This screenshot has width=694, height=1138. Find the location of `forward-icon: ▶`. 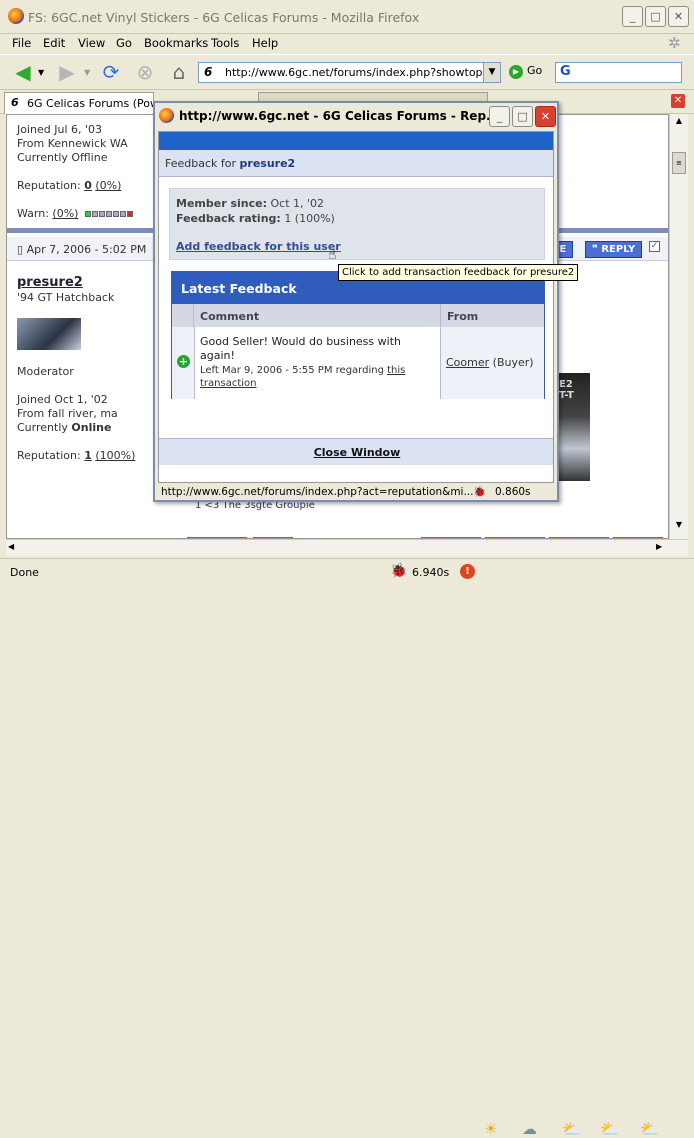

forward-icon: ▶ is located at coordinates (67, 72).